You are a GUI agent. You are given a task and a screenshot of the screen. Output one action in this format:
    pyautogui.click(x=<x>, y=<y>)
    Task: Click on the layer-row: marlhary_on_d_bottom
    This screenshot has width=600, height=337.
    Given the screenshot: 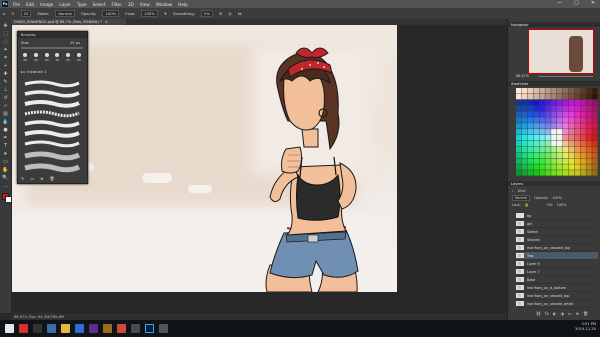 What is the action you would take?
    pyautogui.click(x=557, y=288)
    